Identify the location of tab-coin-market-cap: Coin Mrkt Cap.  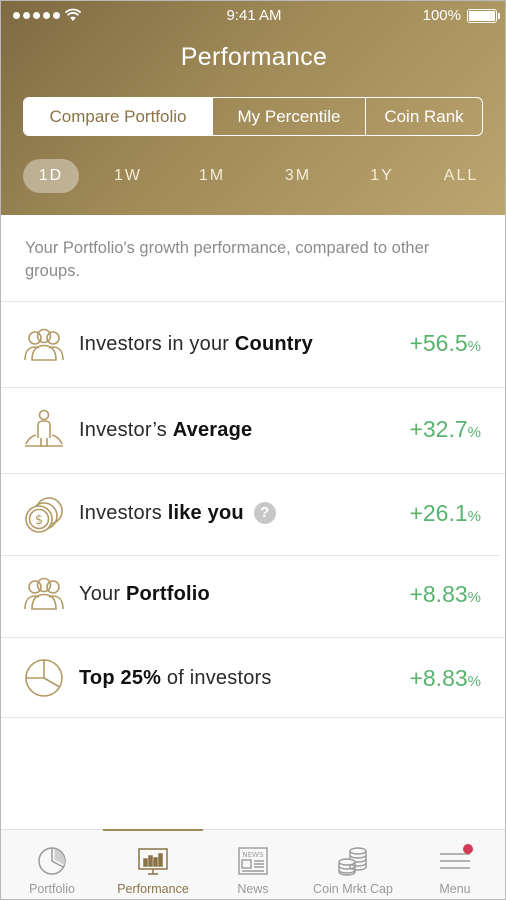
(353, 864).